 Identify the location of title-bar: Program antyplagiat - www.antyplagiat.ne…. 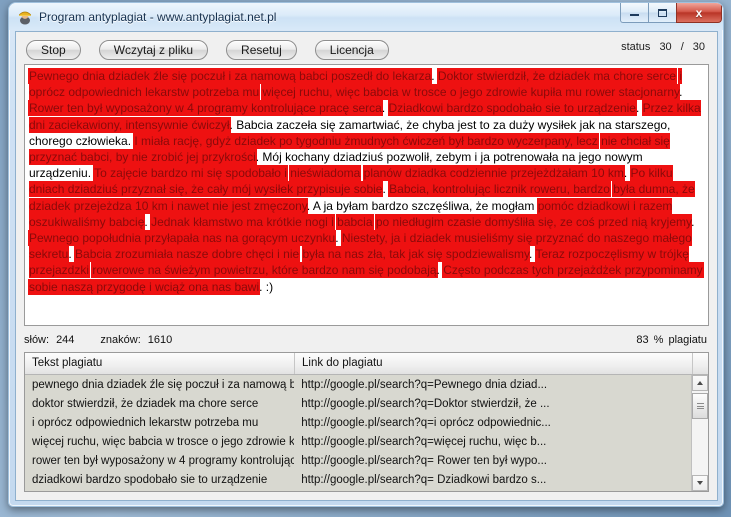
(366, 16).